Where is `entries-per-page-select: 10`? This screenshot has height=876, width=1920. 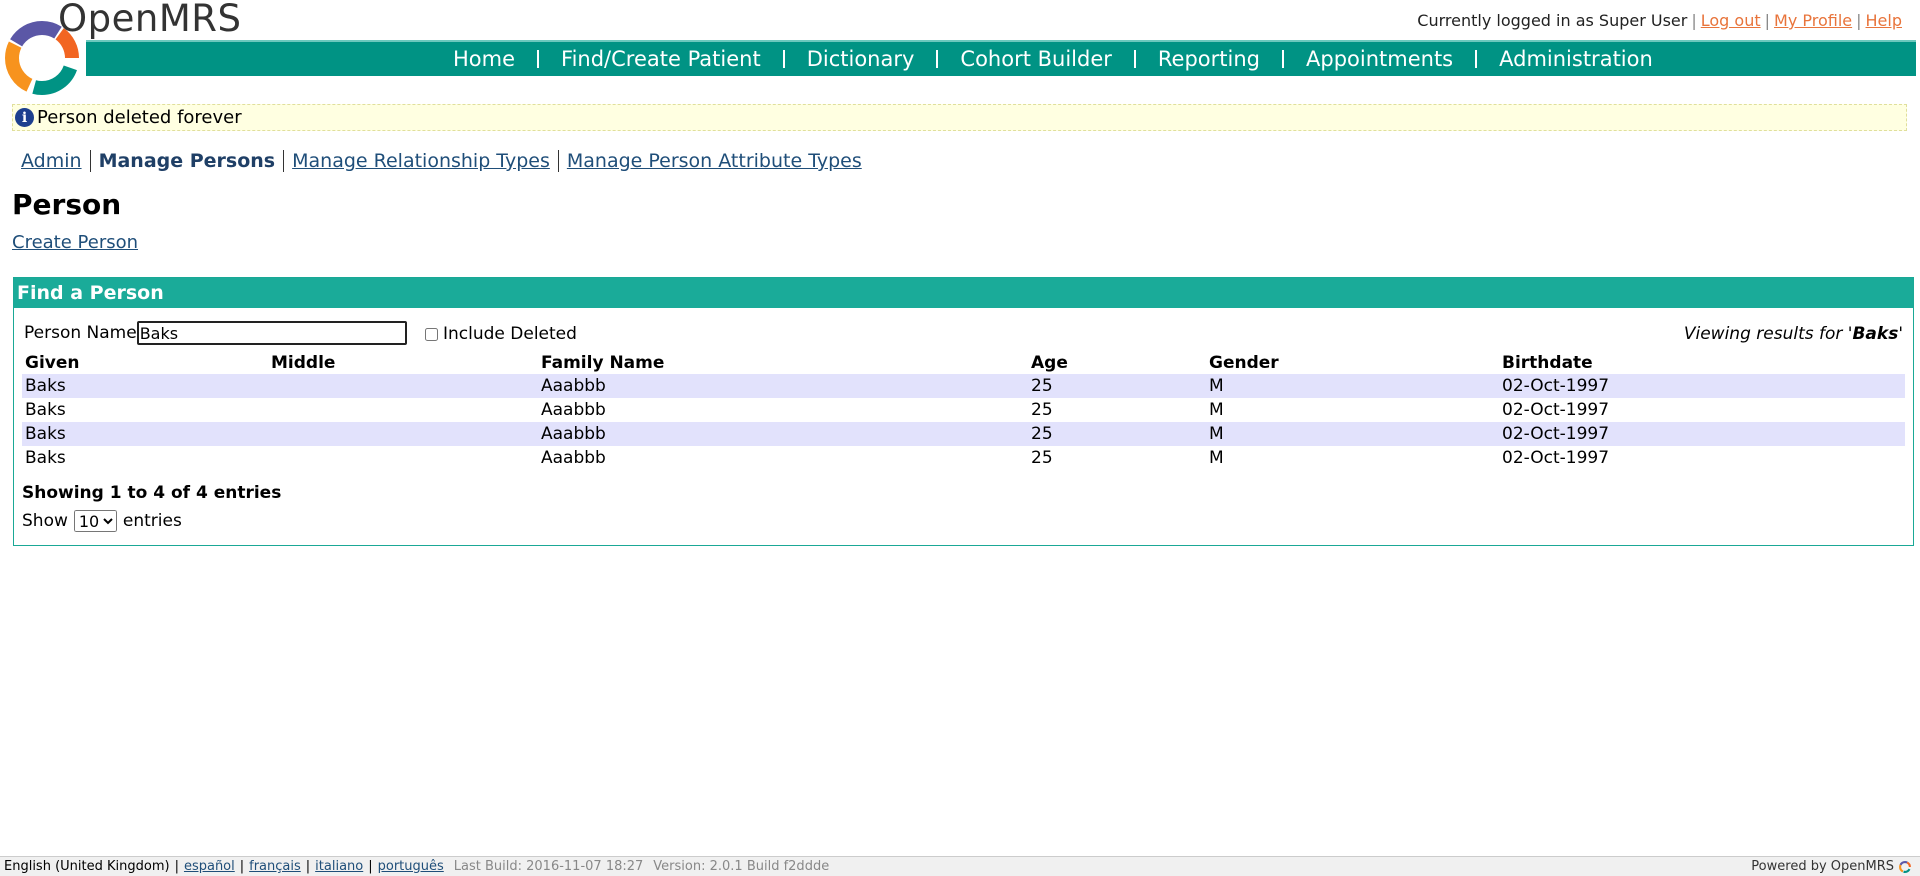
entries-per-page-select: 10 is located at coordinates (95, 521).